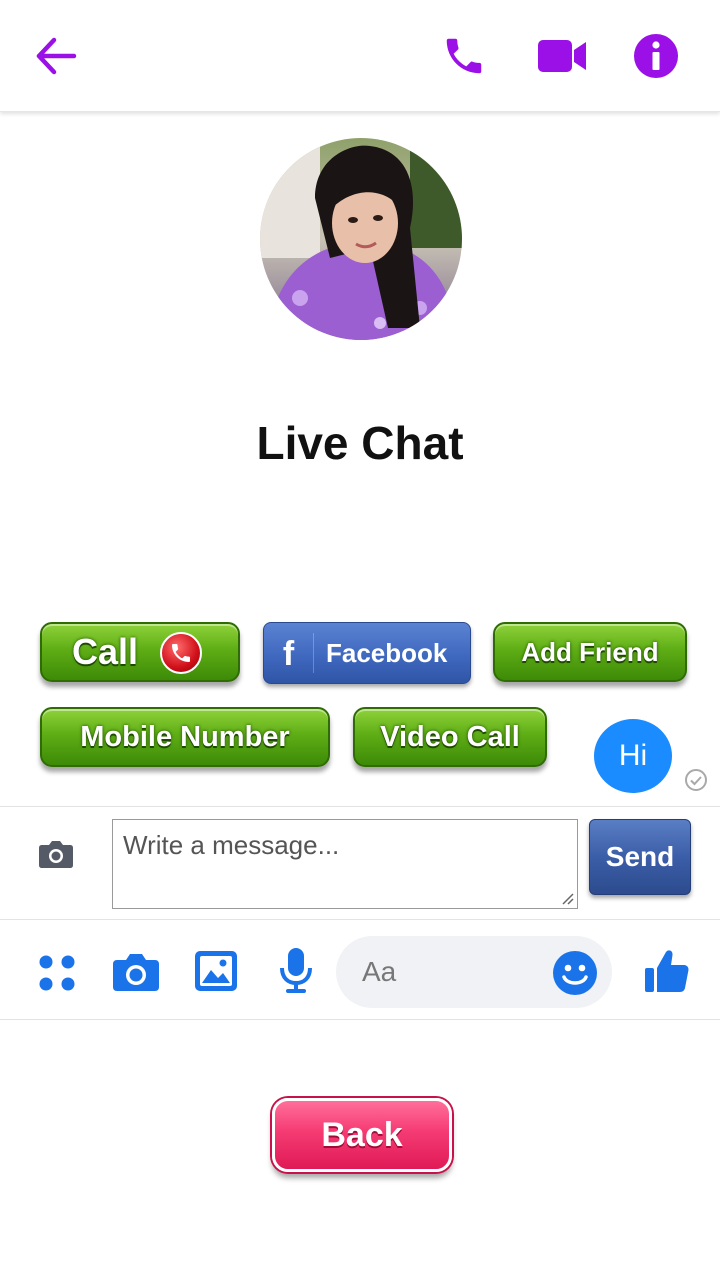 This screenshot has width=720, height=1280. I want to click on apps-grid-icon, so click(57, 975).